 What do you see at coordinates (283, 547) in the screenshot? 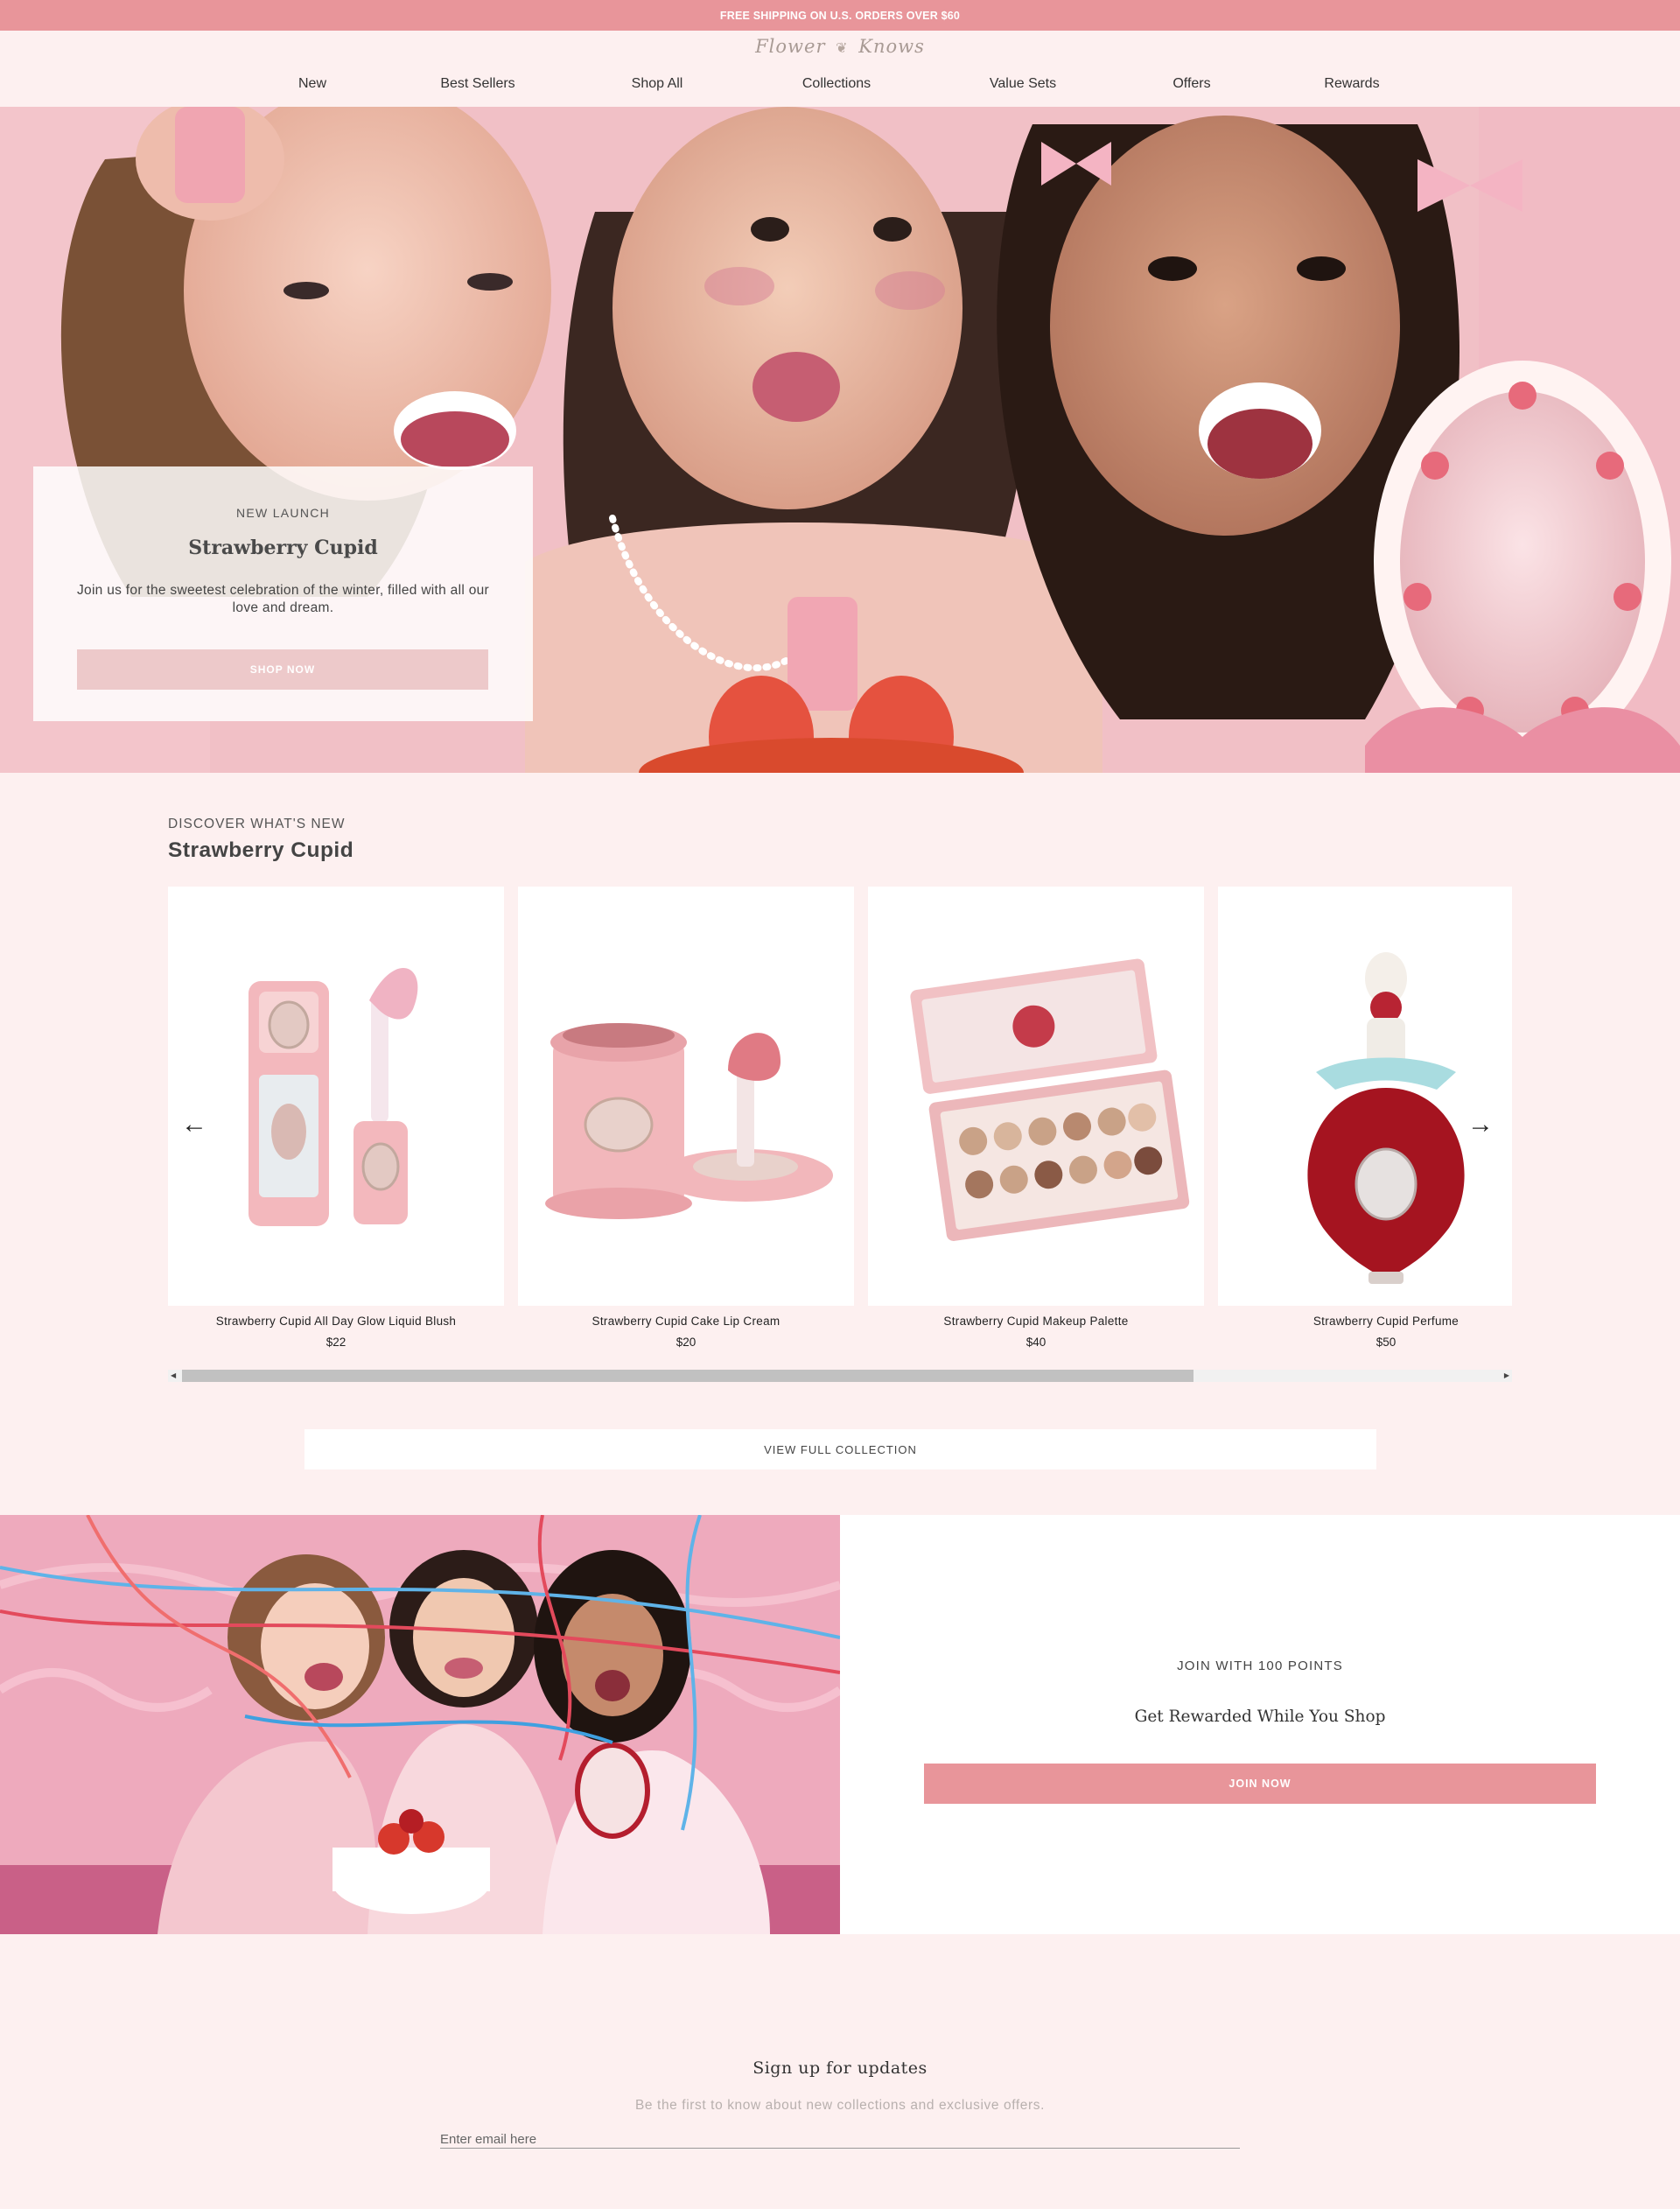
I see `hero-title: Strawberry Cupid` at bounding box center [283, 547].